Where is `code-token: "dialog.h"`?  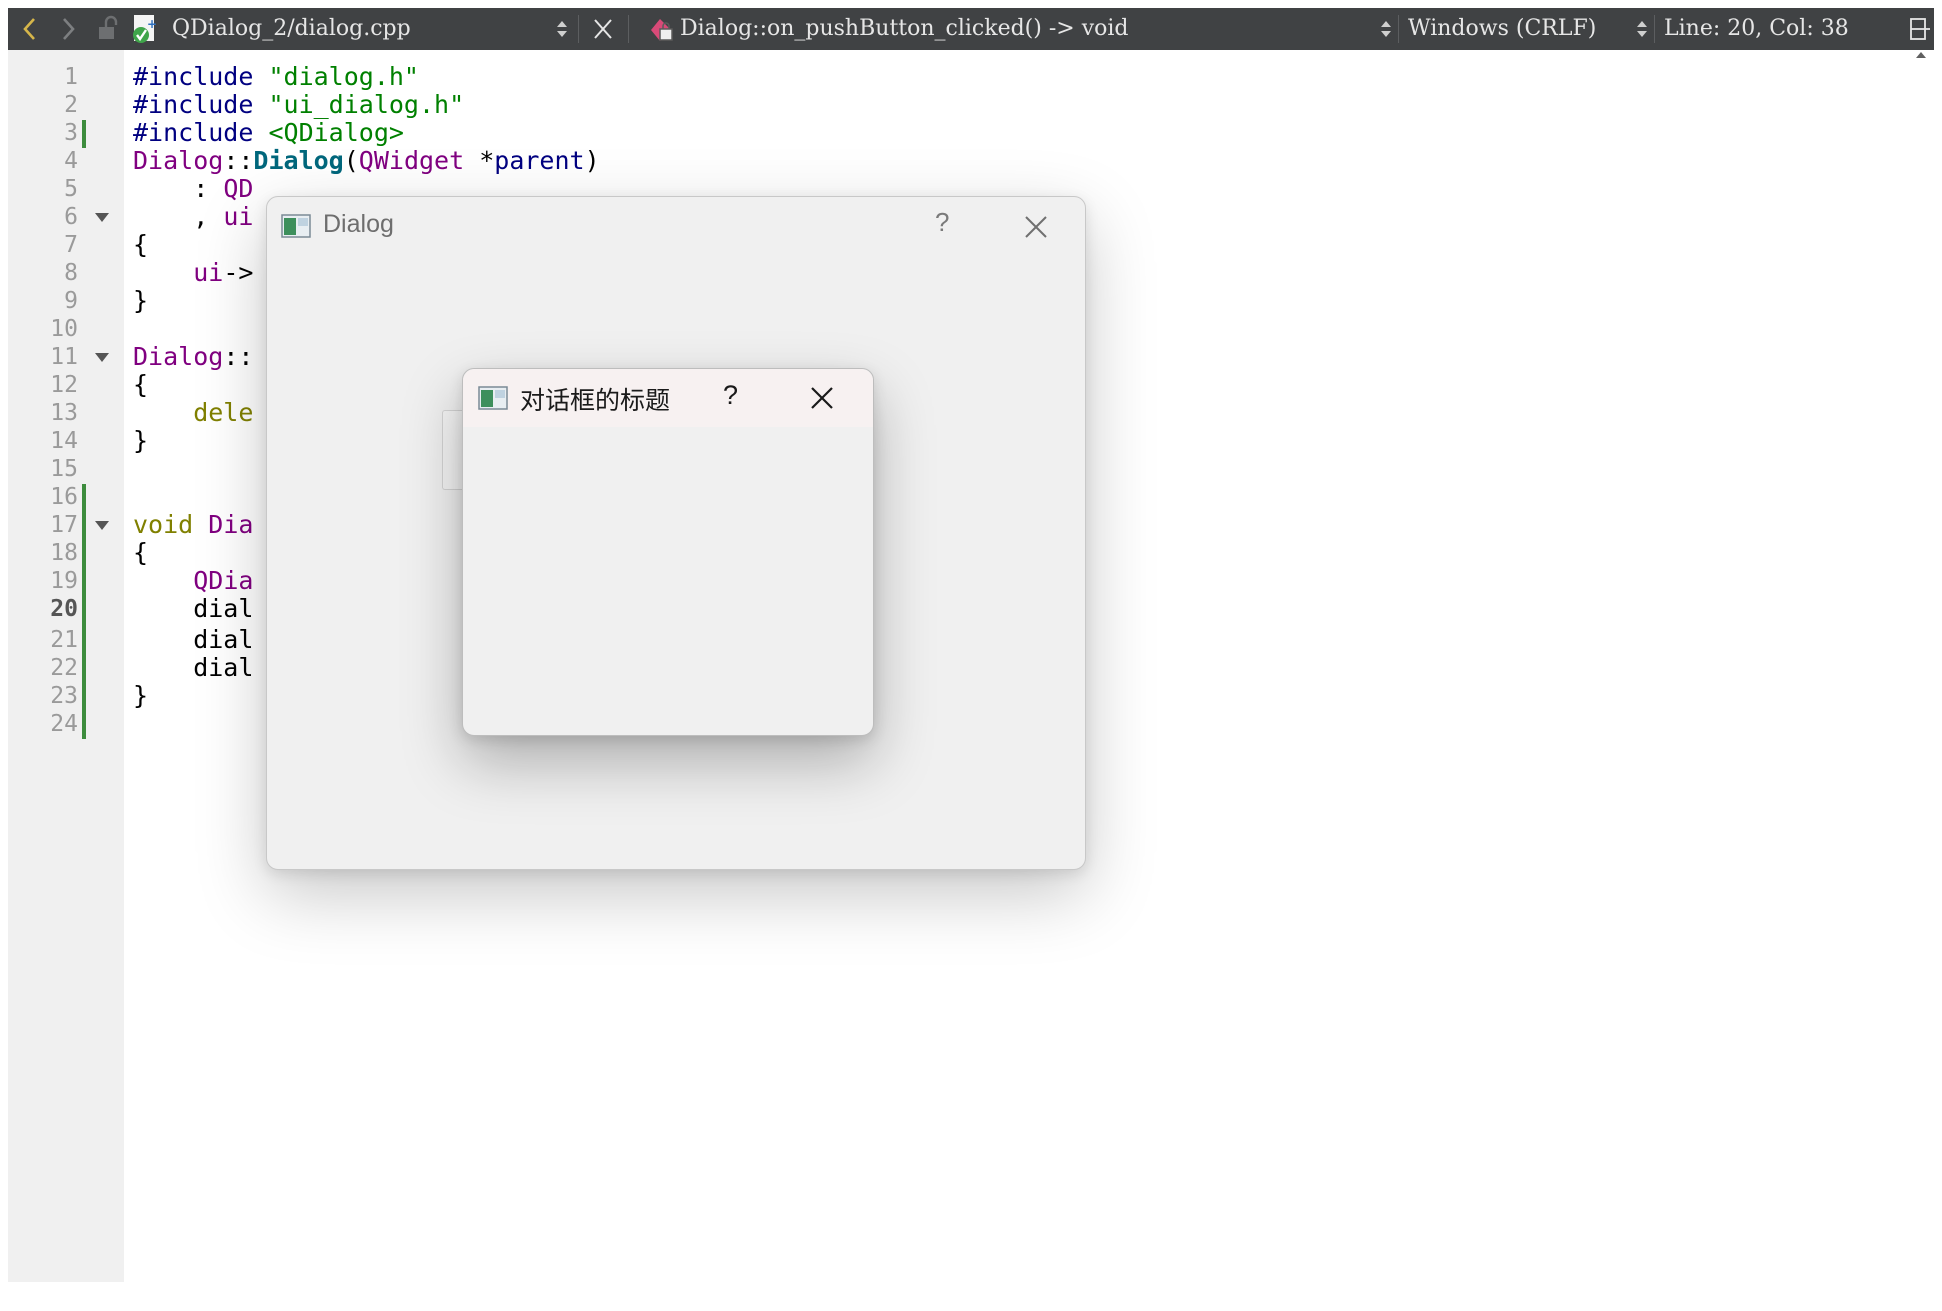 code-token: "dialog.h" is located at coordinates (343, 76).